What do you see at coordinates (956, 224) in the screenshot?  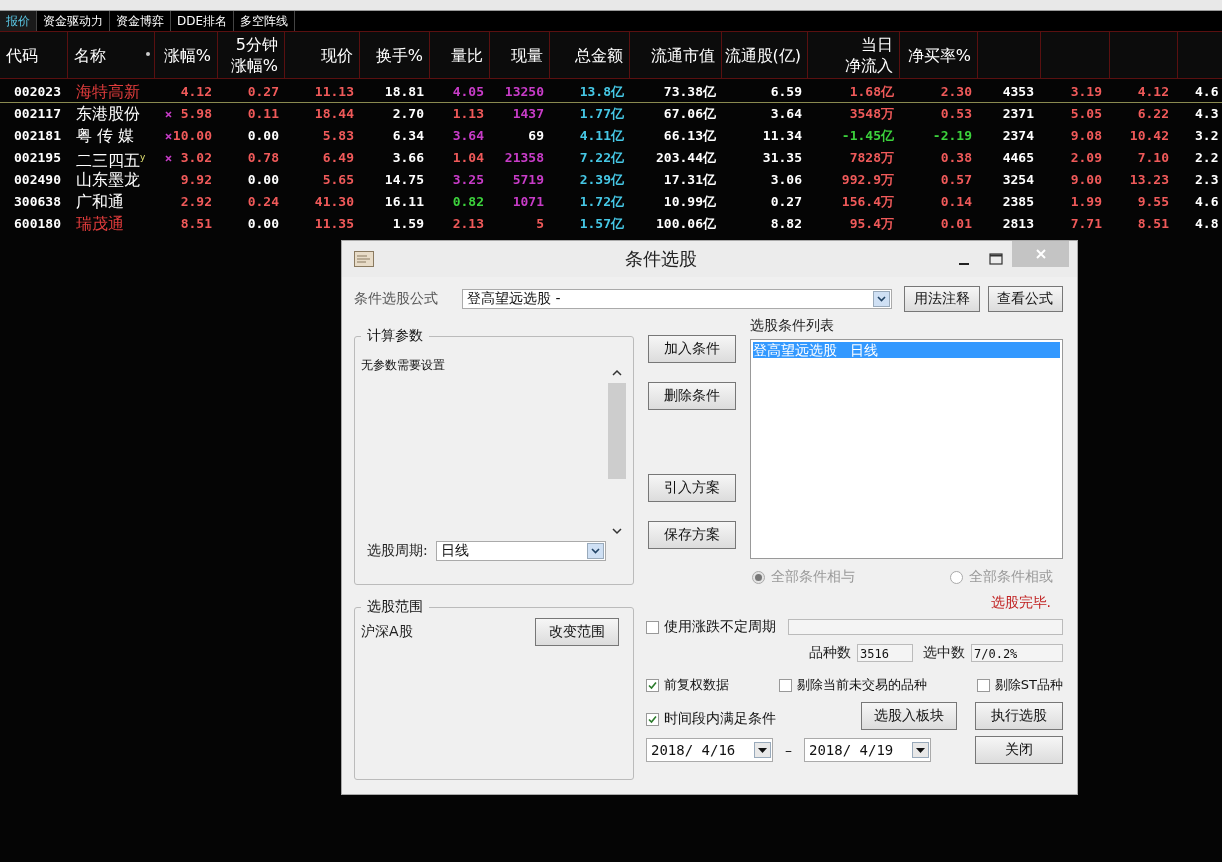 I see `table-cell-text: 0.01` at bounding box center [956, 224].